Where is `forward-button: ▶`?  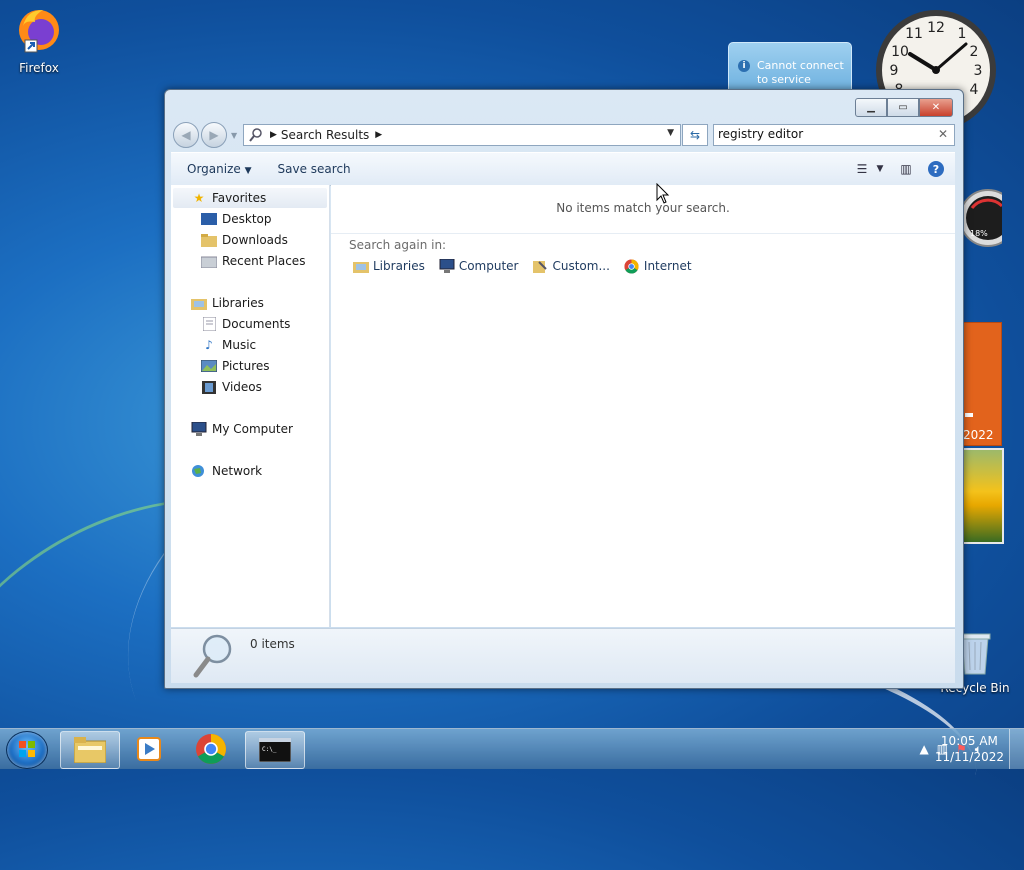 forward-button: ▶ is located at coordinates (214, 135).